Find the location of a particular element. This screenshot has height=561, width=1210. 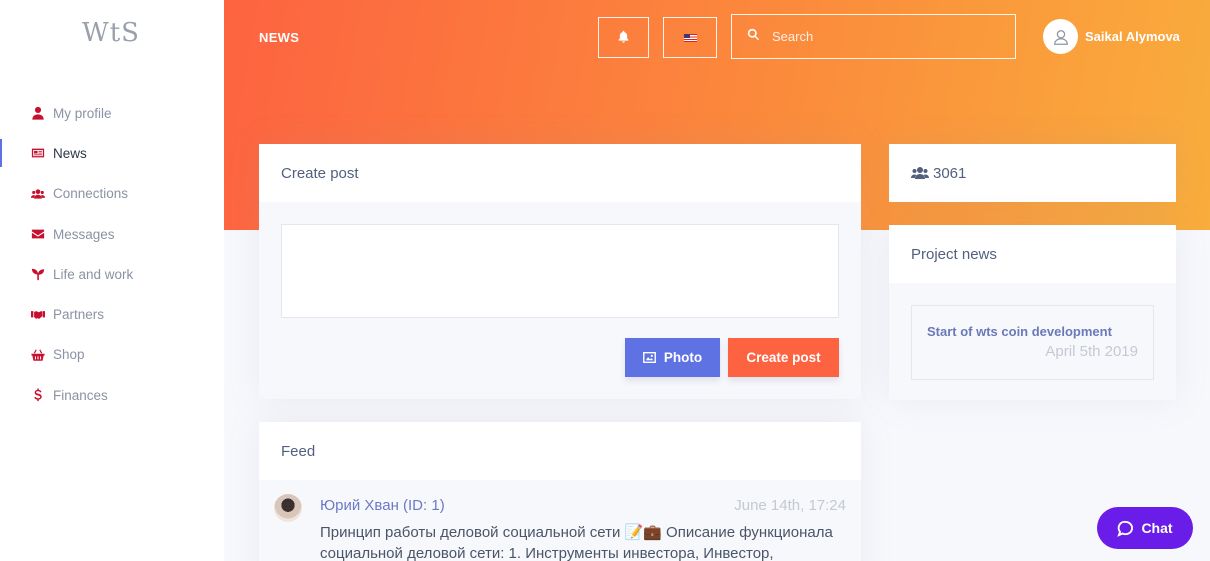

photo-button-label: Photo is located at coordinates (683, 357).